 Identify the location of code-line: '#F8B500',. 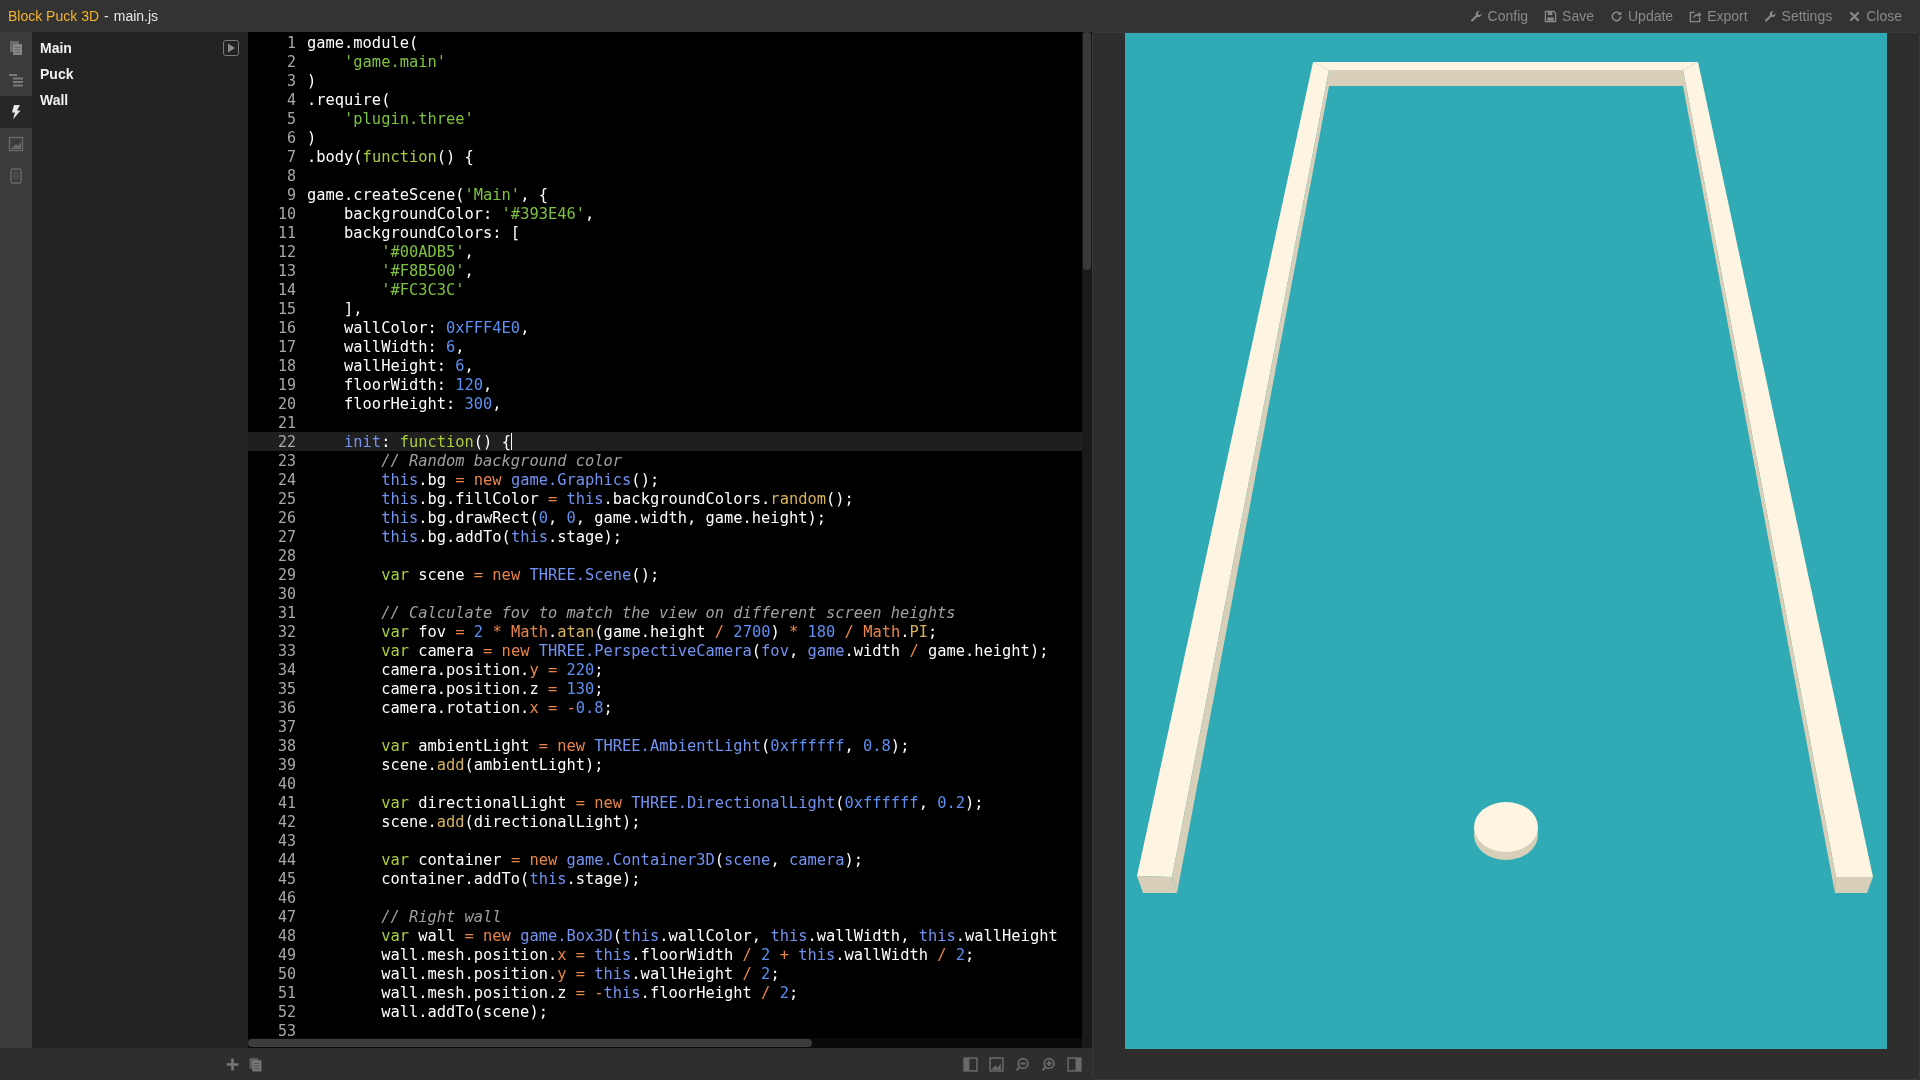
(427, 270).